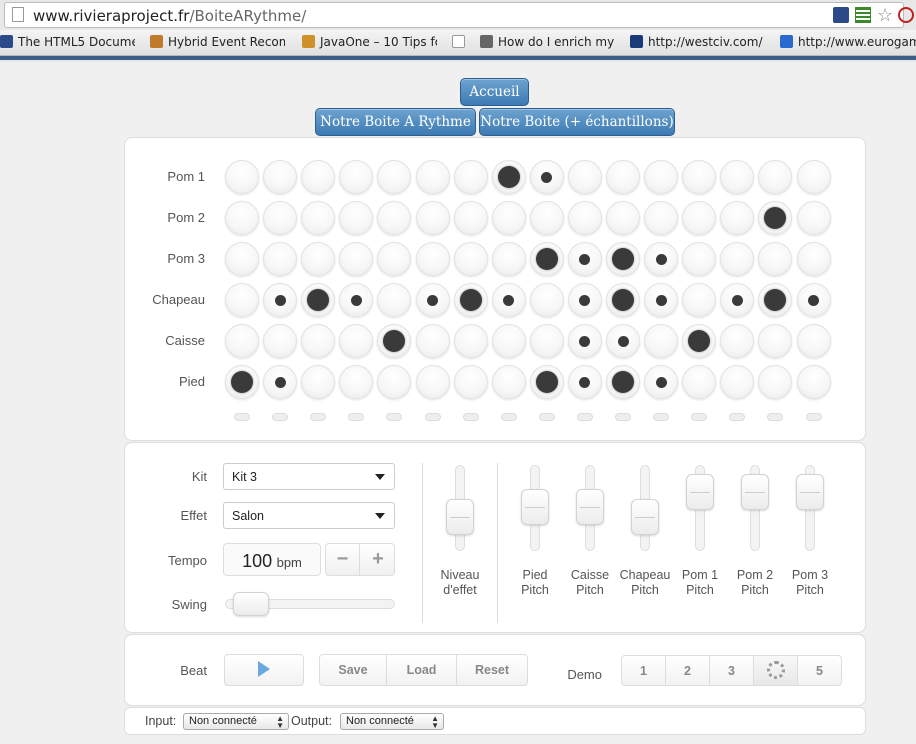 The height and width of the screenshot is (744, 916). What do you see at coordinates (577, 122) in the screenshot?
I see `rhythm-box-samples-button: Notre Boite (+ échantillons)` at bounding box center [577, 122].